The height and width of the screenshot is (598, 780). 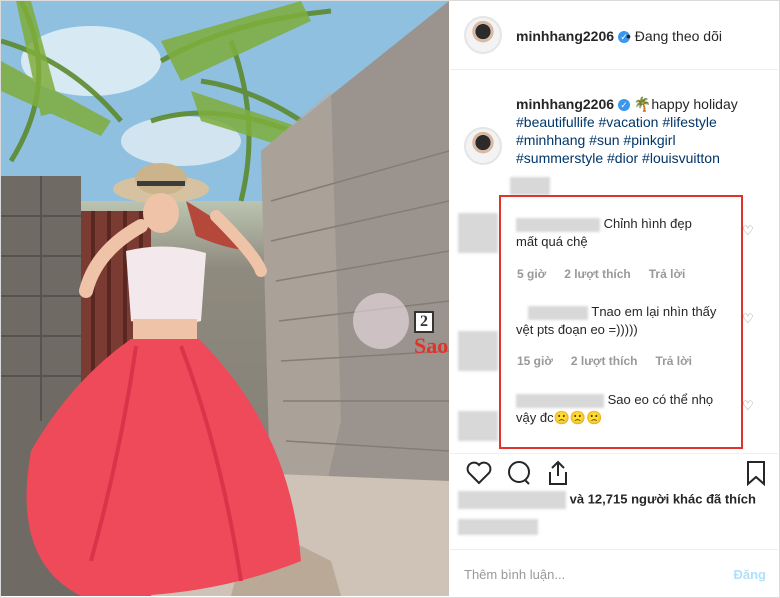 What do you see at coordinates (624, 105) in the screenshot?
I see `verified-badge-icon: ✓` at bounding box center [624, 105].